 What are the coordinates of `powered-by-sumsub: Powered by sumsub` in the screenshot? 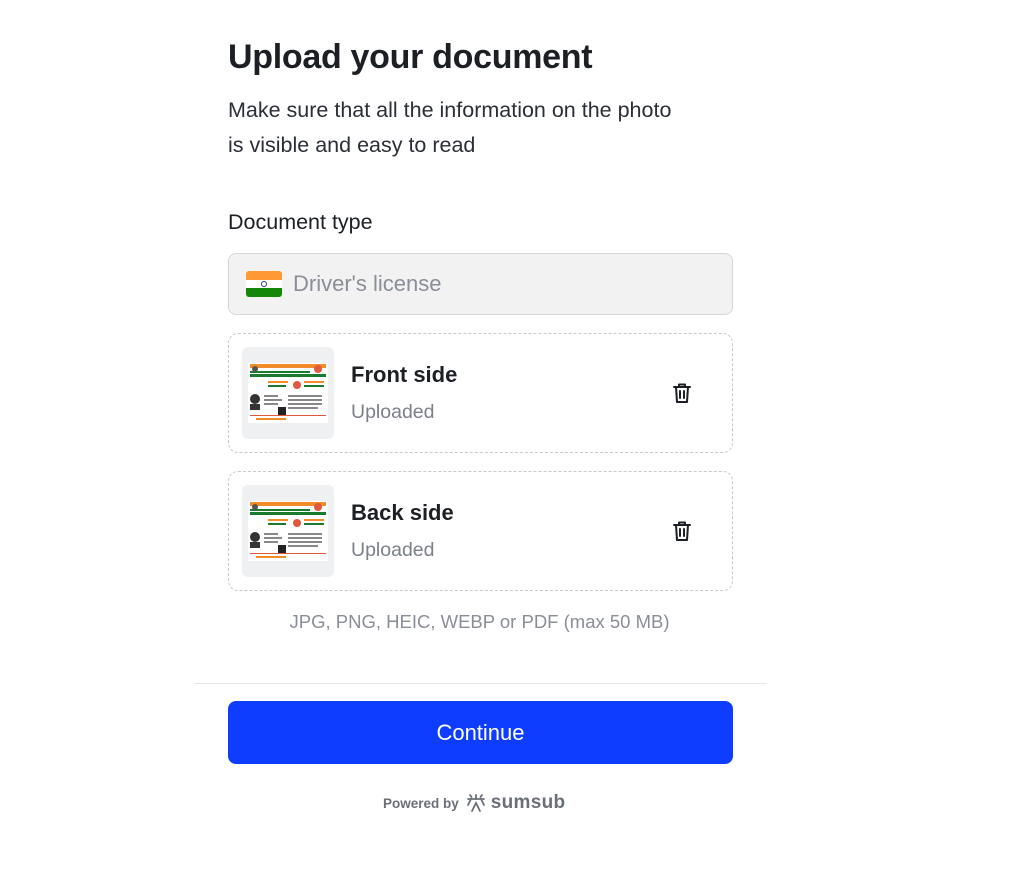 It's located at (474, 803).